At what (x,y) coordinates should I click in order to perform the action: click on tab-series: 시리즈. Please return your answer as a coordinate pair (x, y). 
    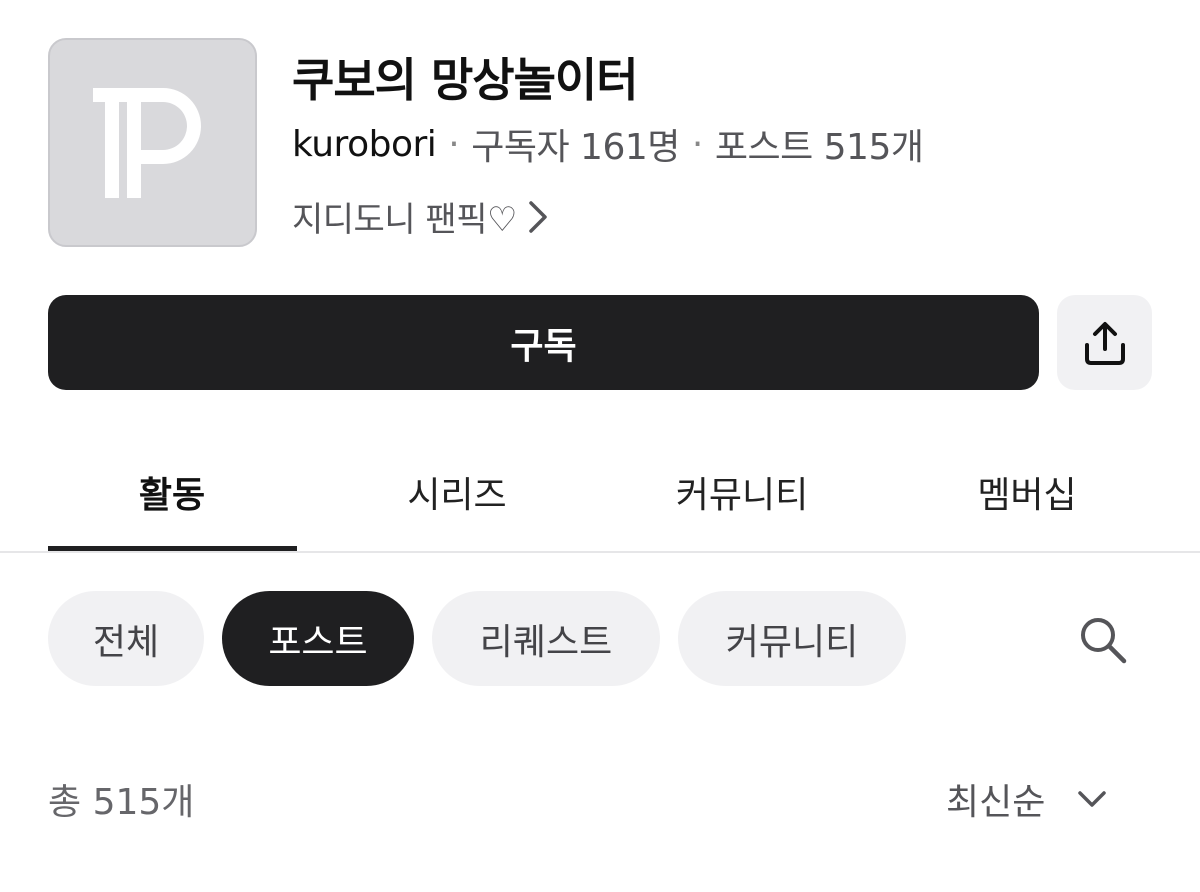
    Looking at the image, I should click on (456, 492).